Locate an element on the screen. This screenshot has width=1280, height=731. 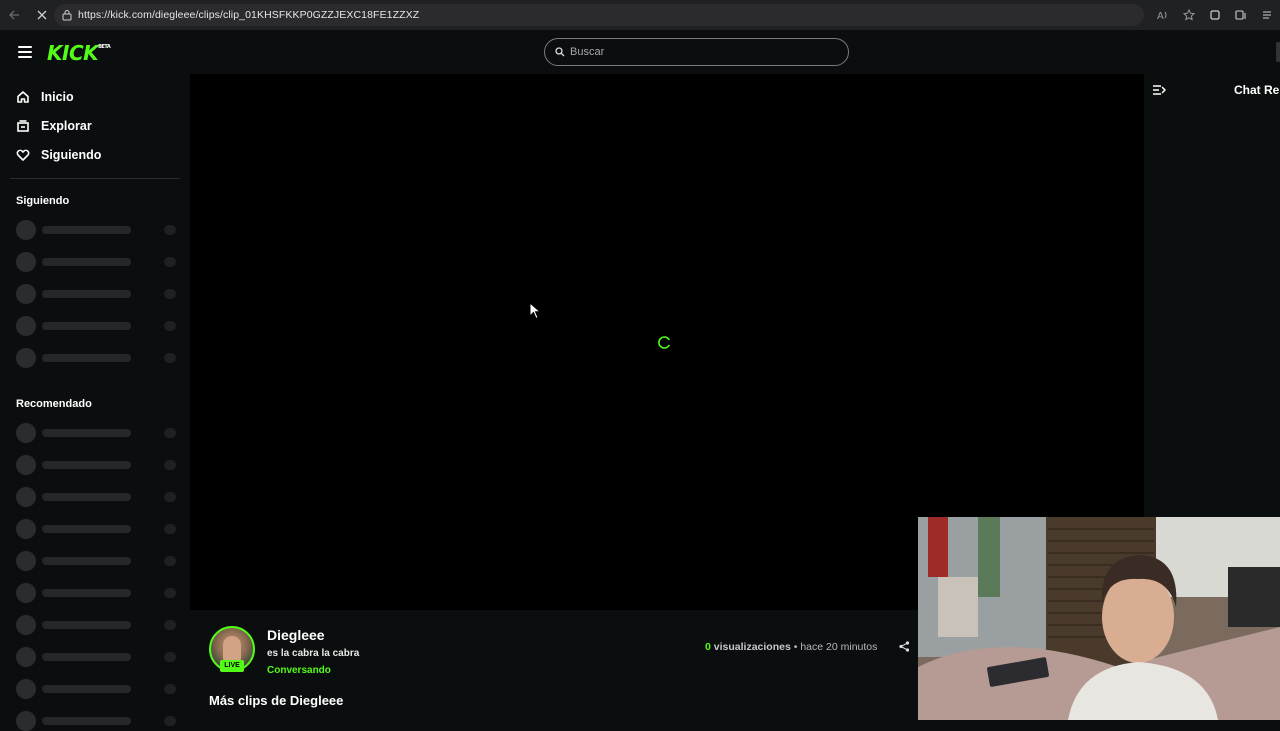
sidebar-item-label: Inicio is located at coordinates (57, 97).